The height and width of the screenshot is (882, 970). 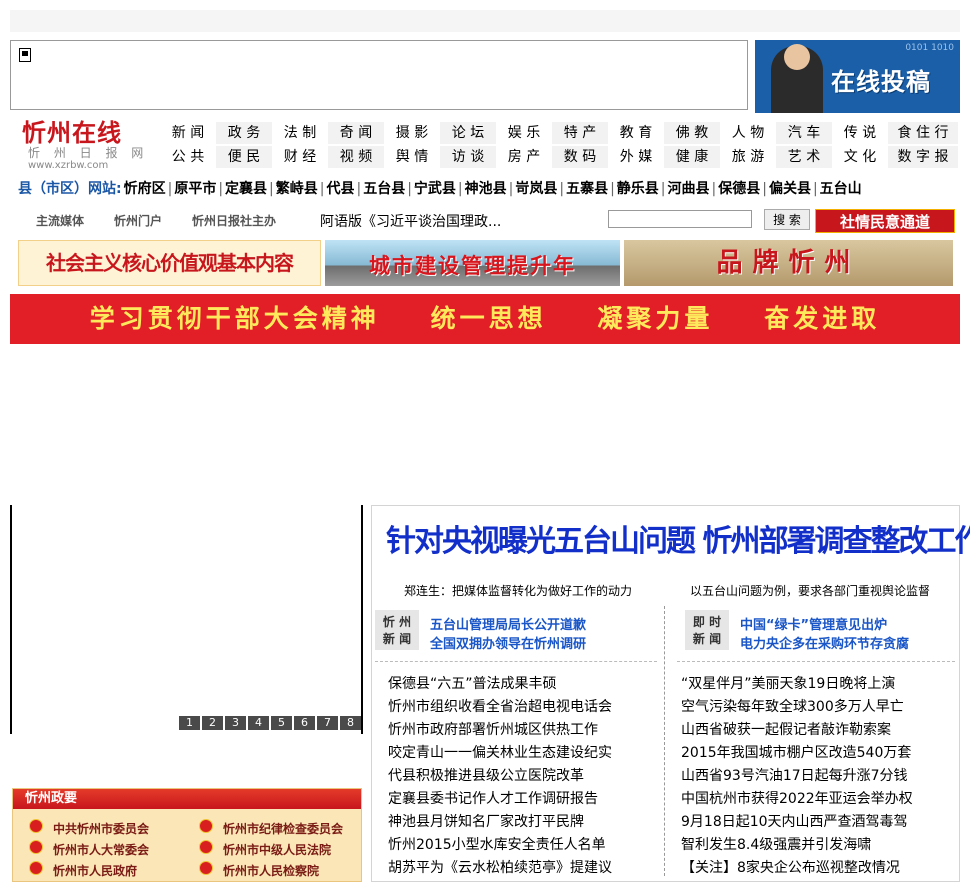 I want to click on news-item: 山西省93号汽油17日起每升涨7分钱, so click(x=797, y=776).